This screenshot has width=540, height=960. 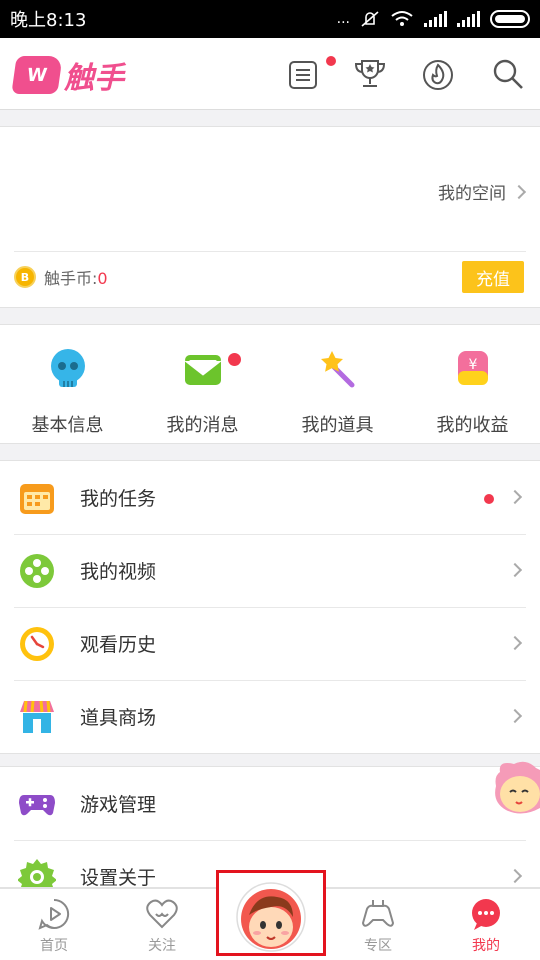 I want to click on quick-earnings: ¥ 我的收益, so click(x=472, y=384).